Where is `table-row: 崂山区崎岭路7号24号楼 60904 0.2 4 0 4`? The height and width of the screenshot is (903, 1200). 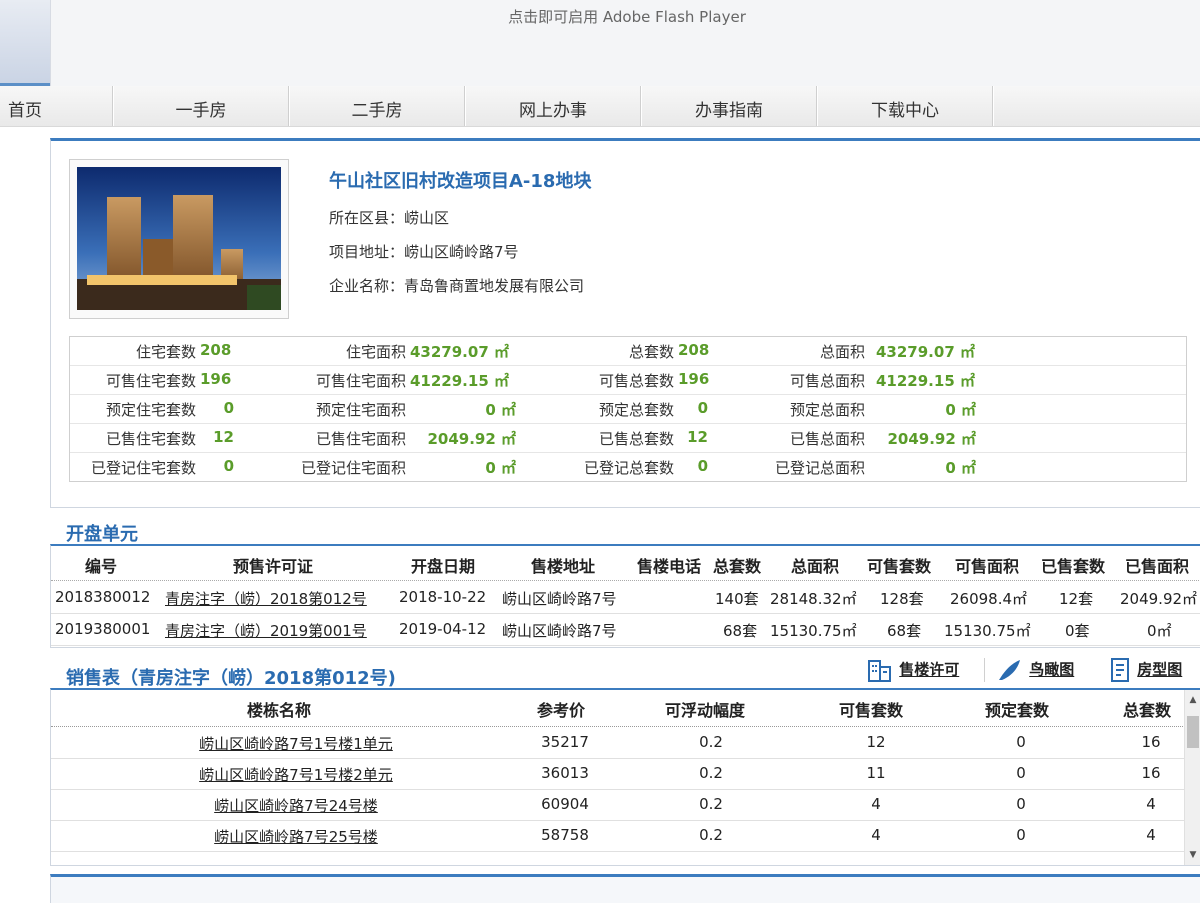
table-row: 崂山区崎岭路7号24号楼 60904 0.2 4 0 4 is located at coordinates (618, 805).